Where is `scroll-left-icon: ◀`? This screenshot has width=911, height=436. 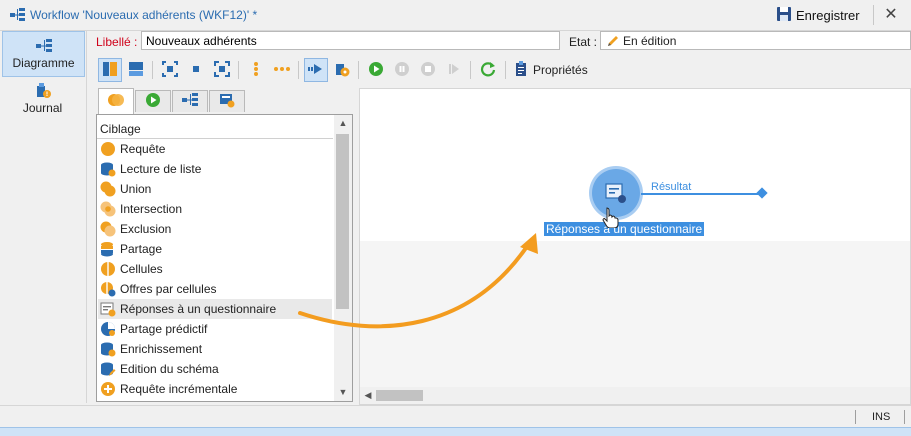 scroll-left-icon: ◀ is located at coordinates (368, 395).